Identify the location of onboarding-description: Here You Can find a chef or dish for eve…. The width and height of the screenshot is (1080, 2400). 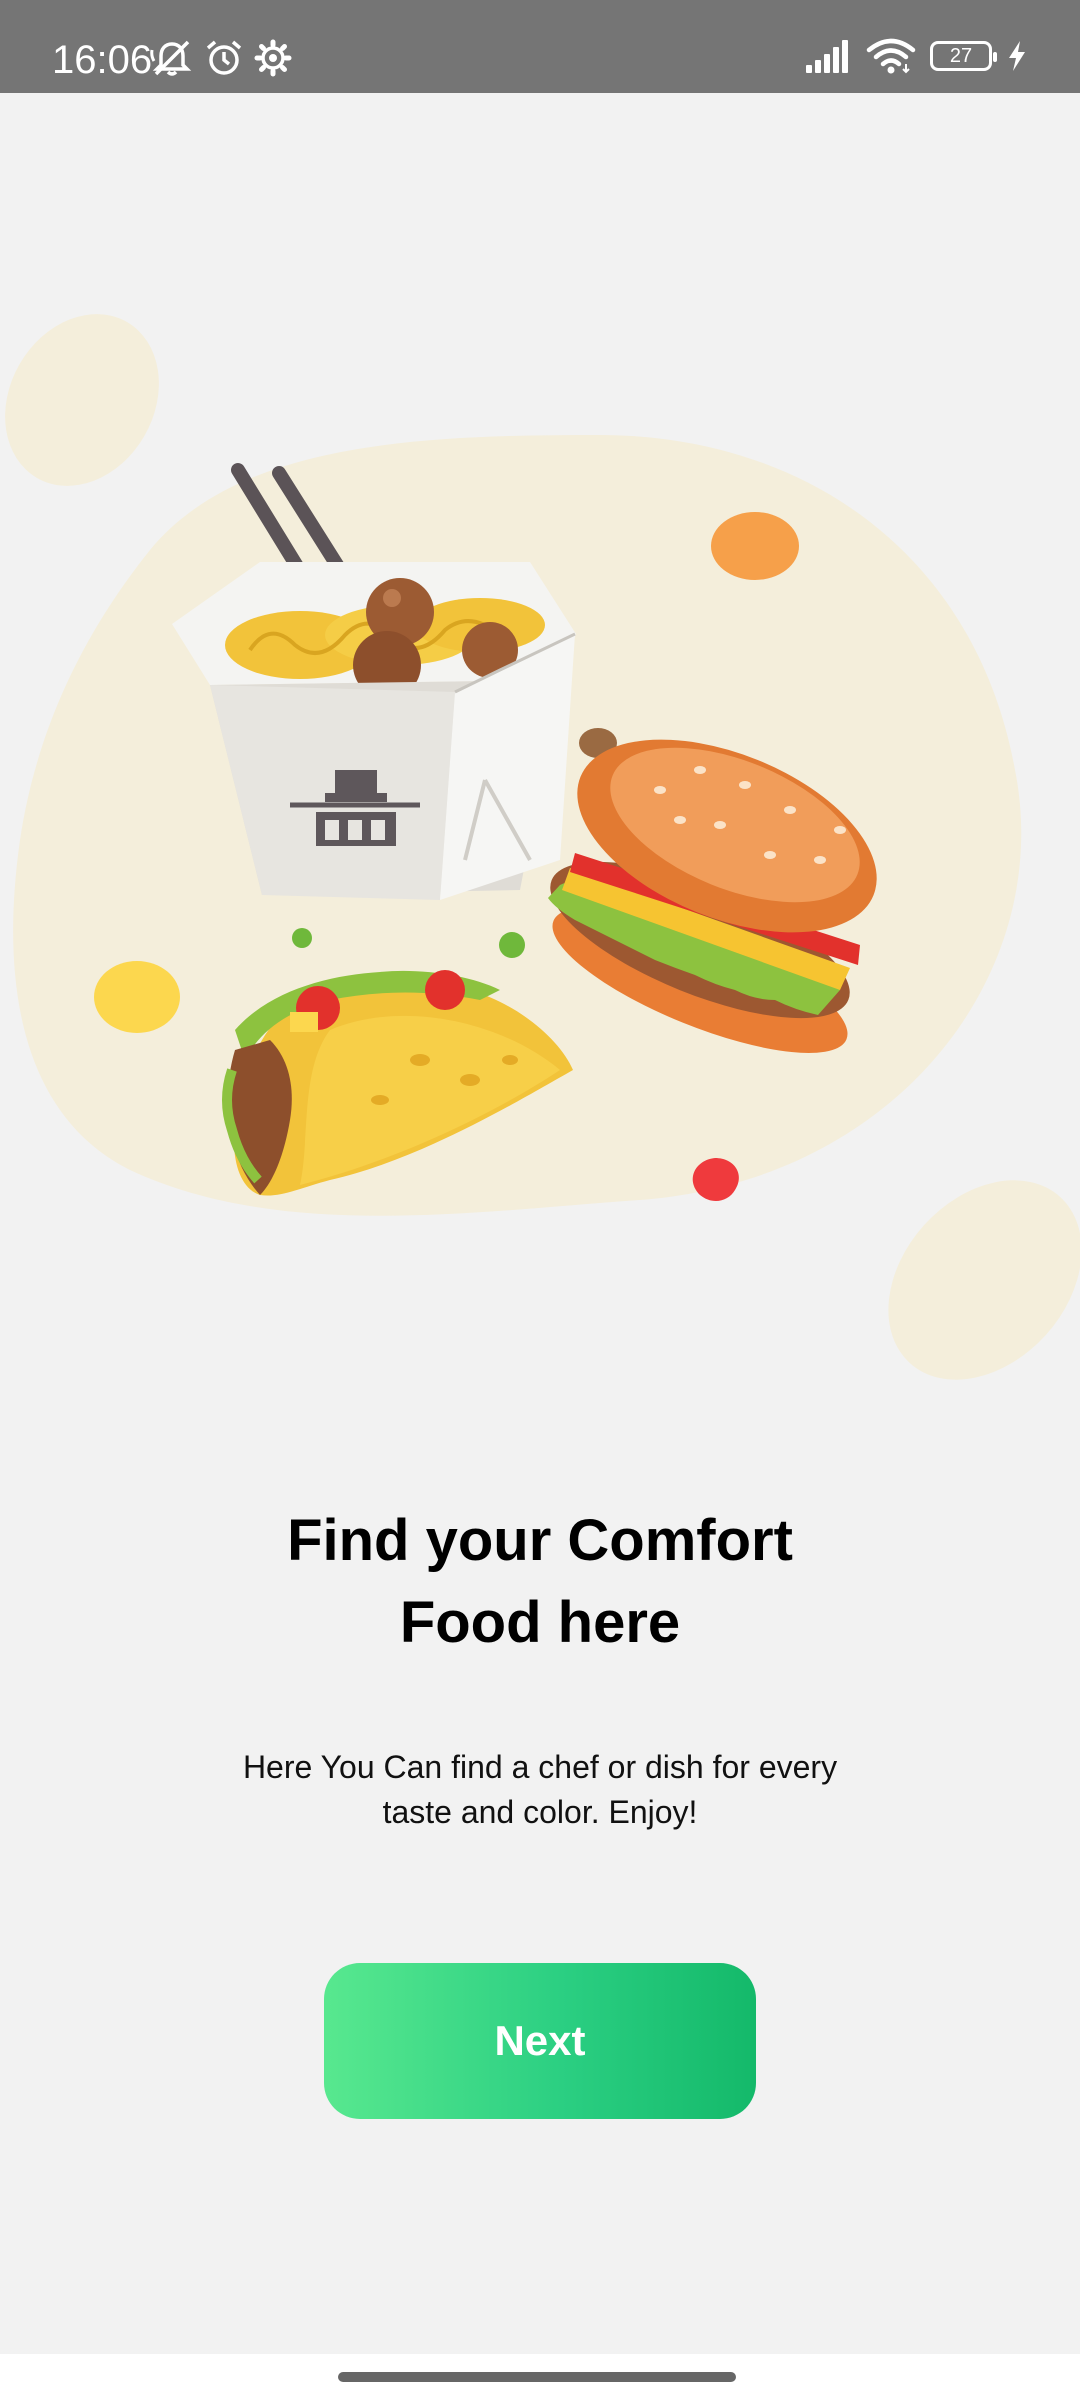
(540, 1790).